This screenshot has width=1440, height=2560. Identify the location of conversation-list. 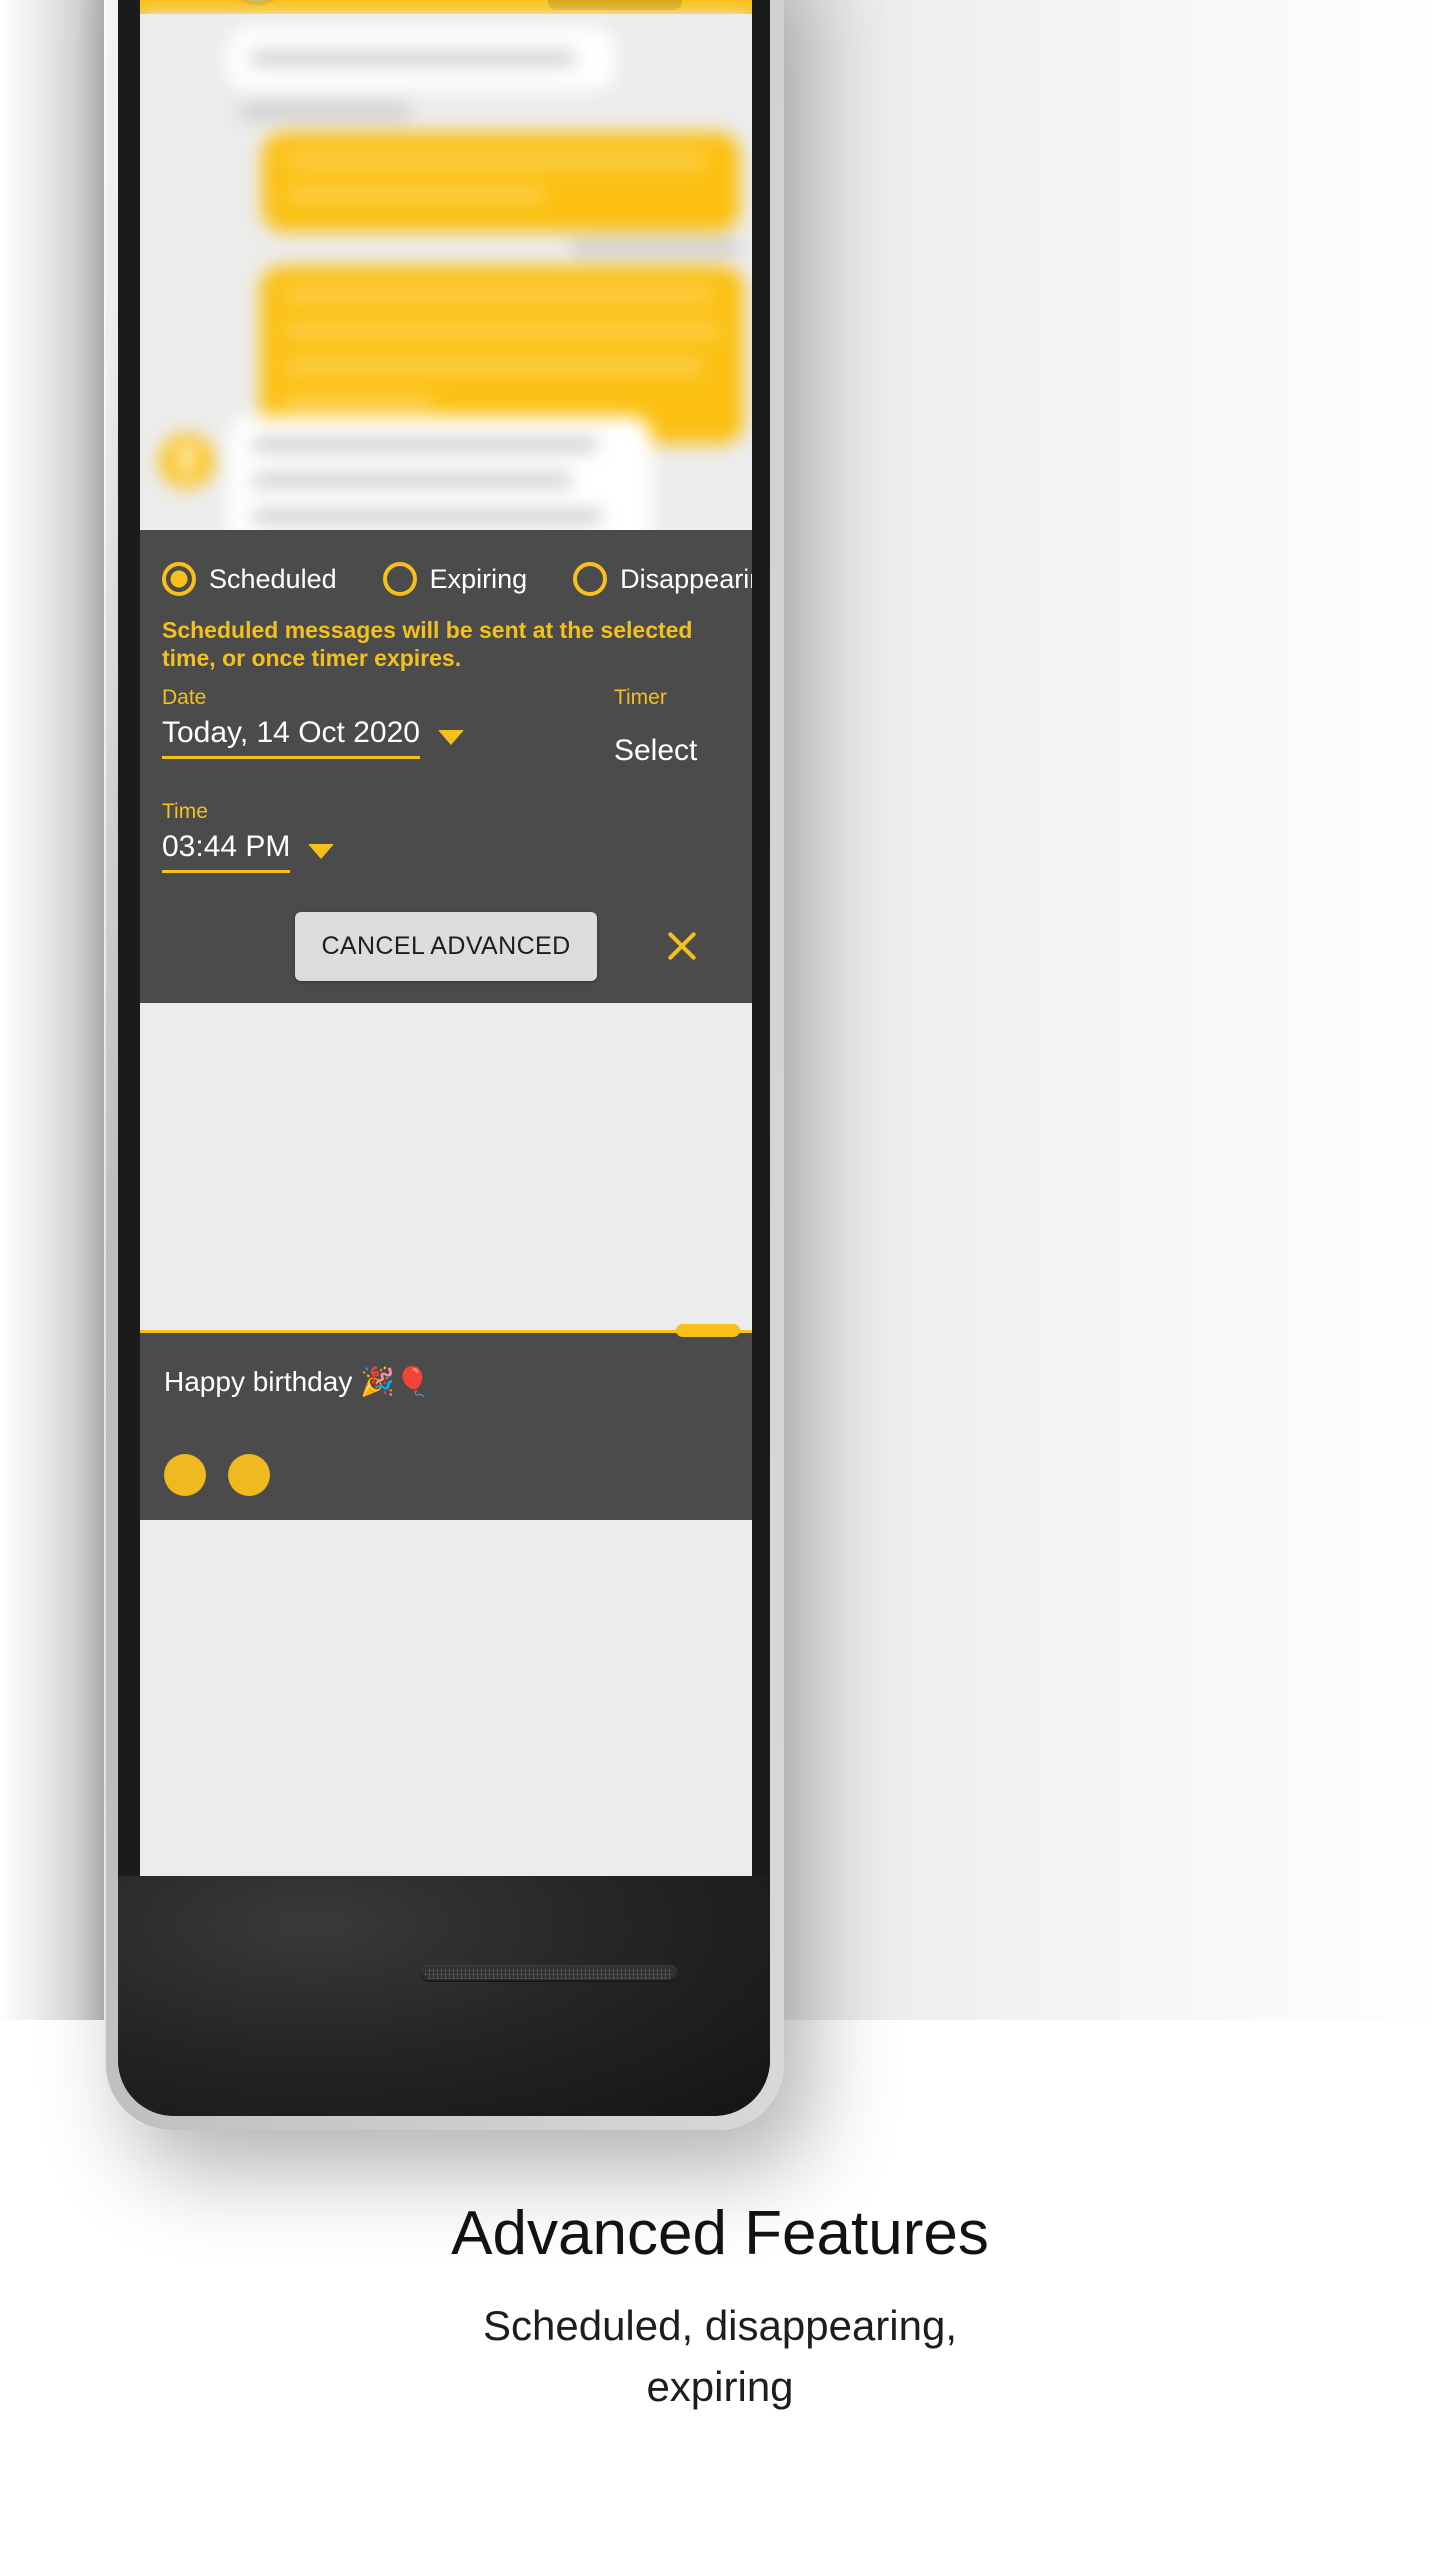
(446, 314).